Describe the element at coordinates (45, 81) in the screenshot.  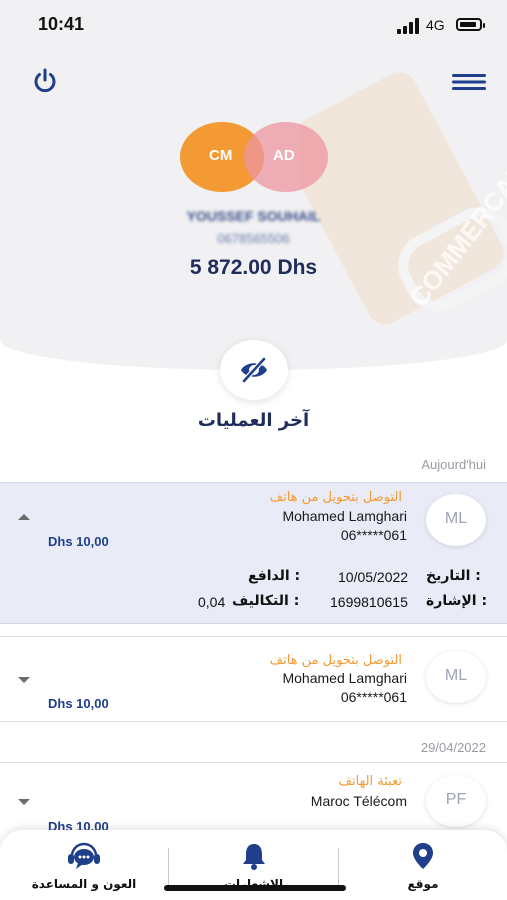
I see `power-icon` at that location.